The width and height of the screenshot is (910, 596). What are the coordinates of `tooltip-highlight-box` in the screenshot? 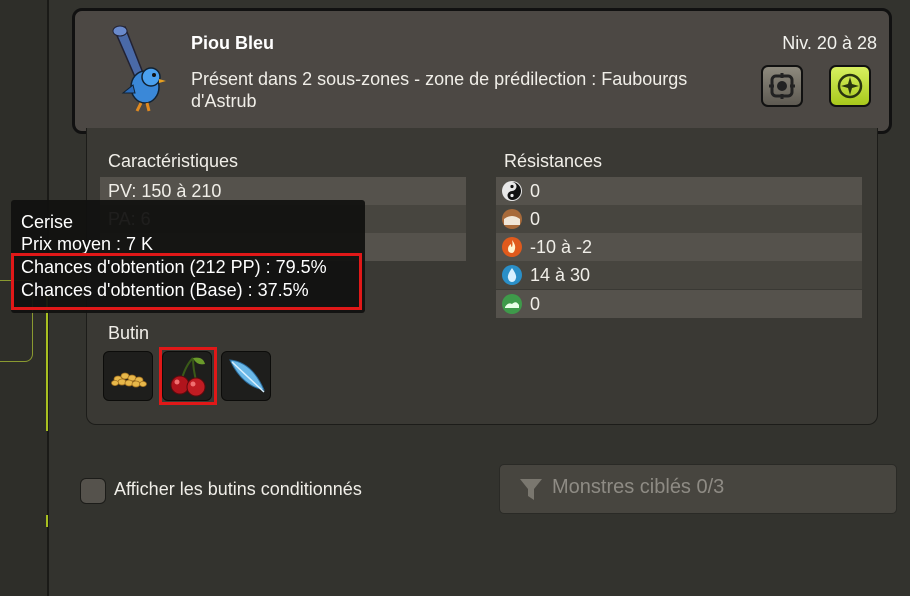 It's located at (186, 281).